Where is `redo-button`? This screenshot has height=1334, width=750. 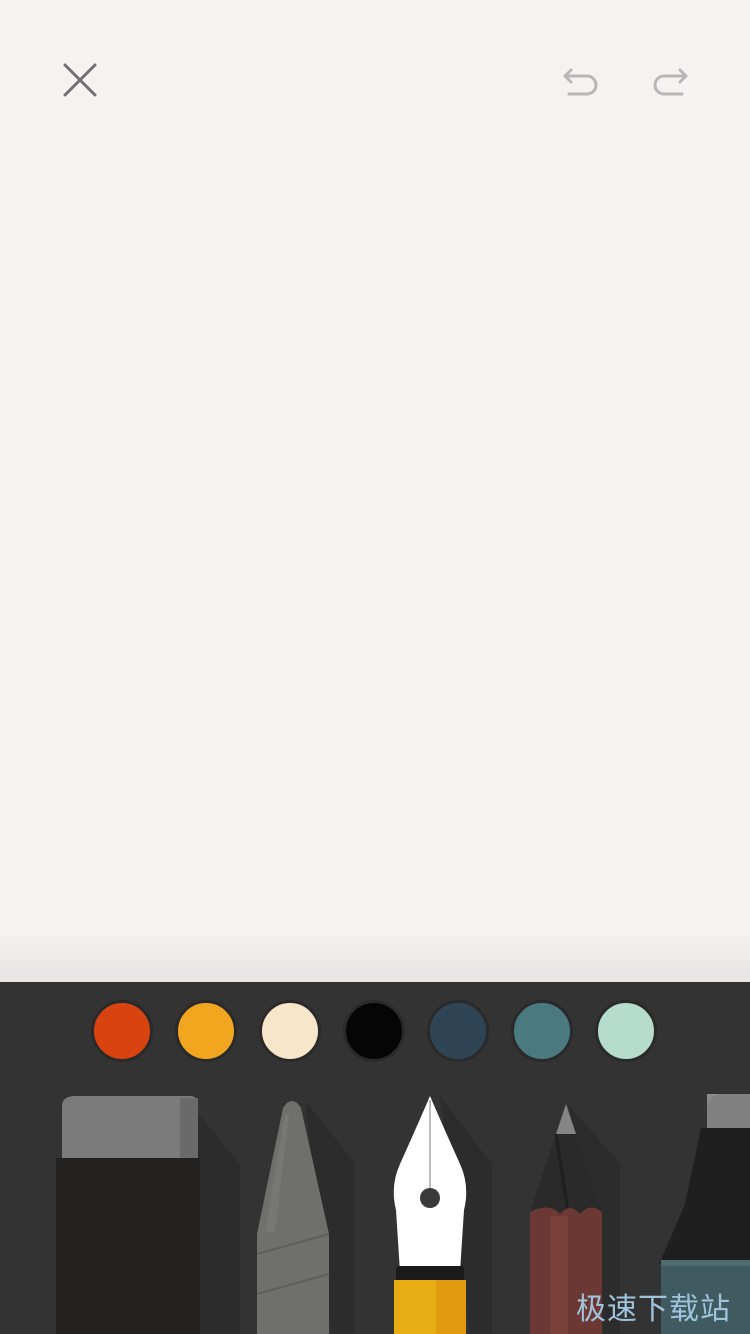 redo-button is located at coordinates (670, 80).